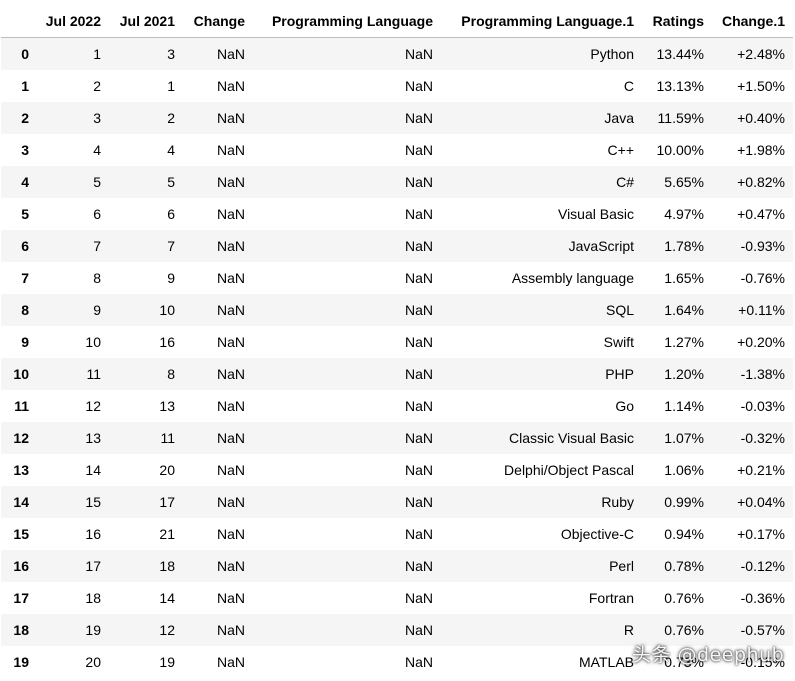 The image size is (795, 681). I want to click on cell-jul-2021: 16, so click(167, 342).